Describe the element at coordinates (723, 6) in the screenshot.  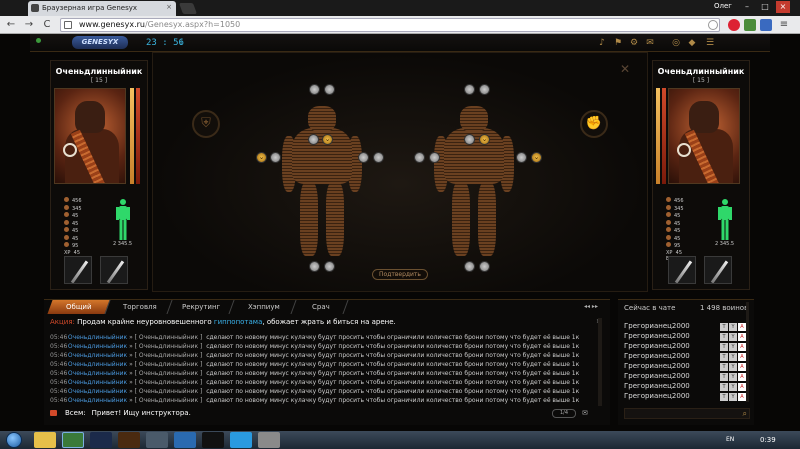
I see `profile-name: Олег` at that location.